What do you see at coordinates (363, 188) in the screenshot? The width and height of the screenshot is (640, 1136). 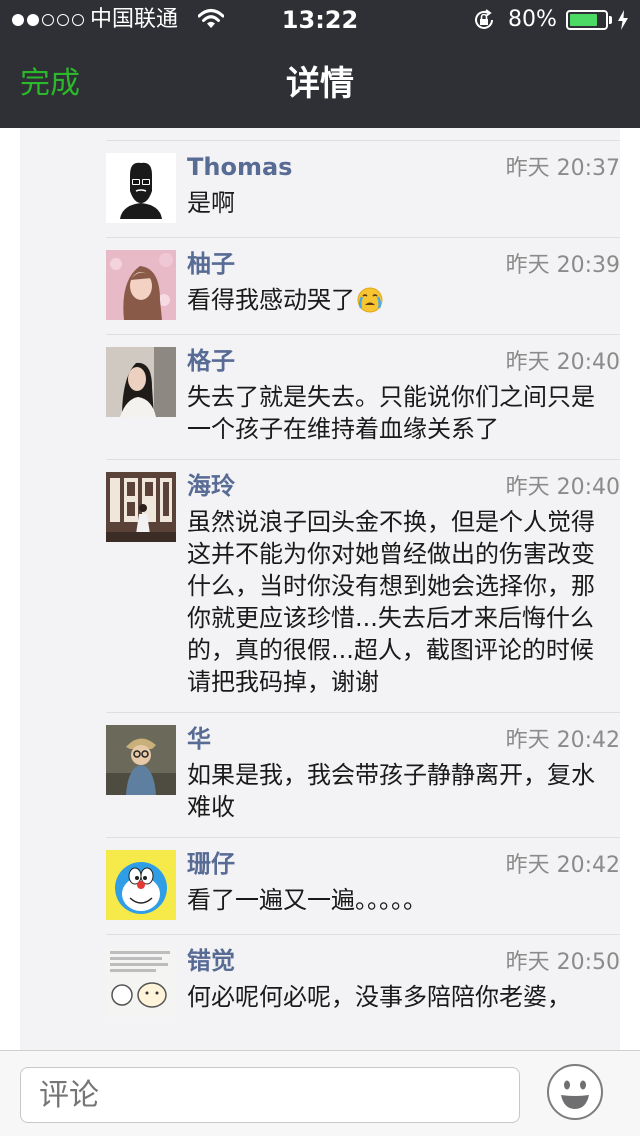 I see `comment-item: Thomas 昨天 20:37 是啊` at bounding box center [363, 188].